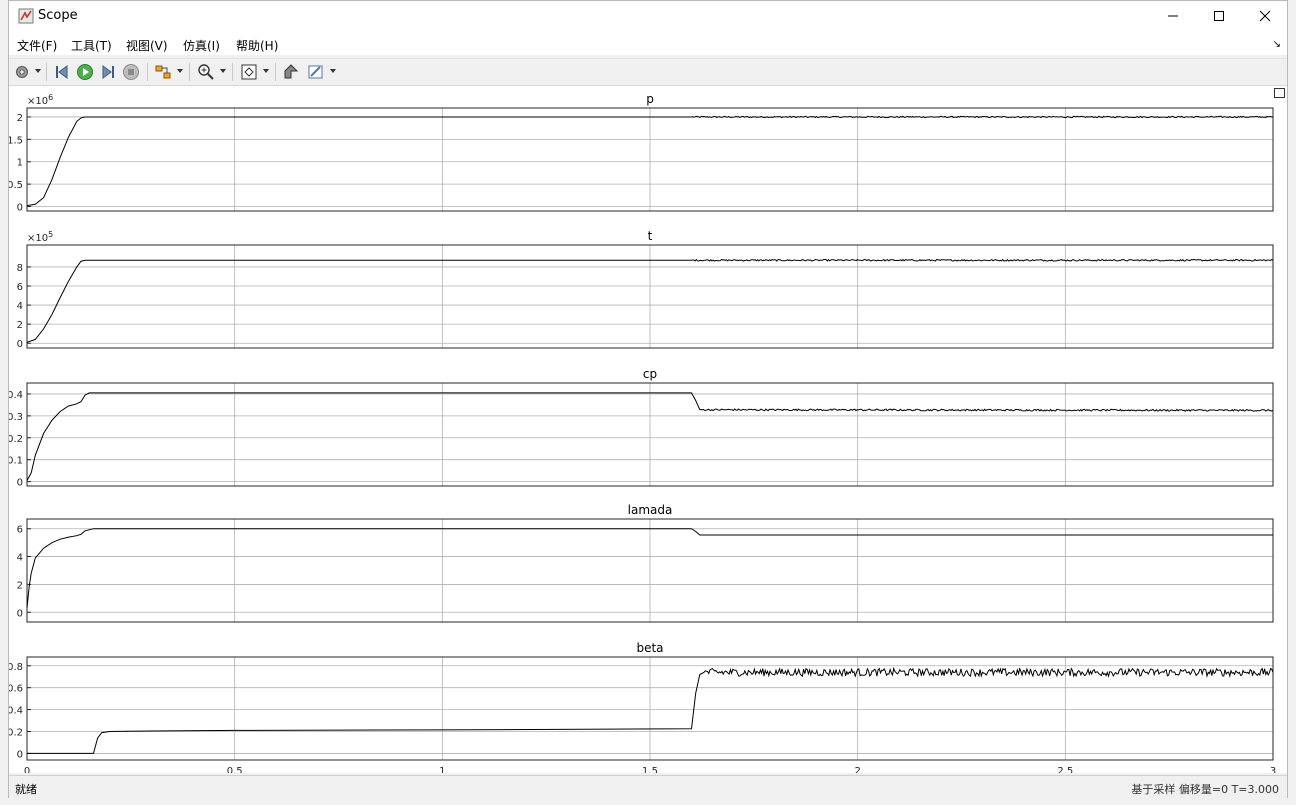  Describe the element at coordinates (16, 140) in the screenshot. I see `y-tick-label: 1.5` at that location.